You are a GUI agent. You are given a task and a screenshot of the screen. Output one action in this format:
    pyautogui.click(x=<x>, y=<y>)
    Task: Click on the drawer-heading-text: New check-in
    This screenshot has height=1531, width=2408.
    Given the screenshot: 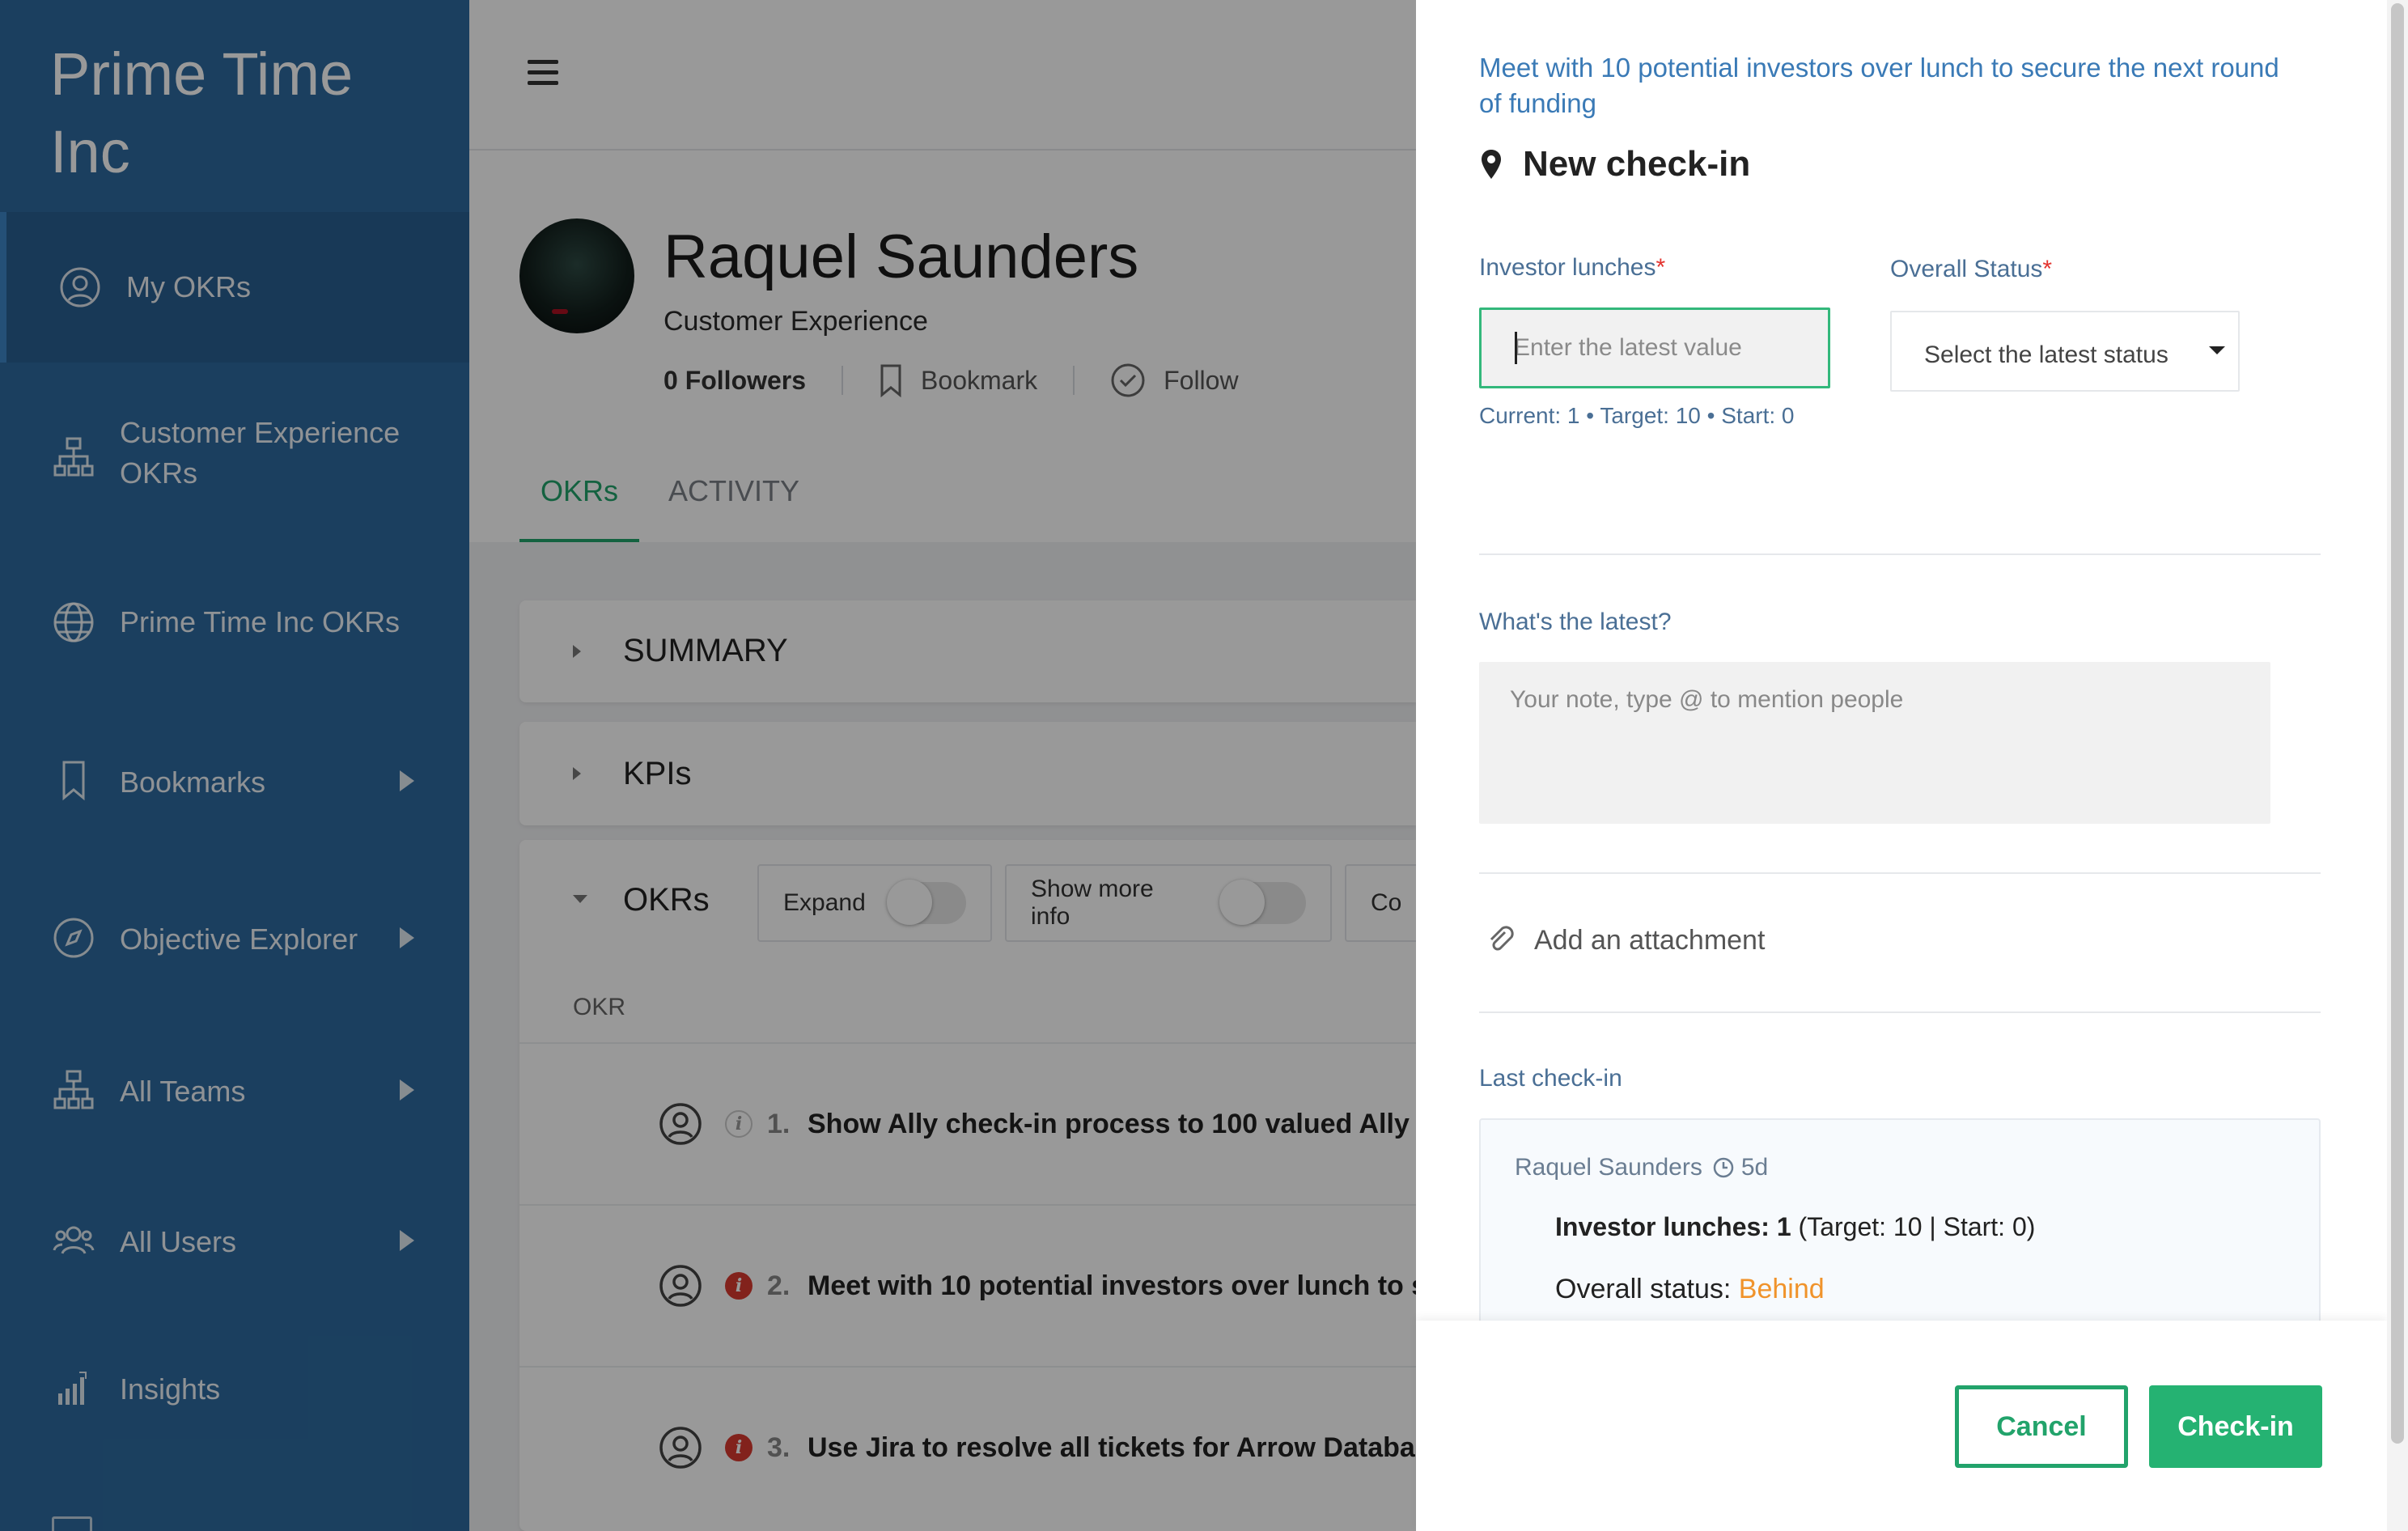 What is the action you would take?
    pyautogui.click(x=1637, y=164)
    